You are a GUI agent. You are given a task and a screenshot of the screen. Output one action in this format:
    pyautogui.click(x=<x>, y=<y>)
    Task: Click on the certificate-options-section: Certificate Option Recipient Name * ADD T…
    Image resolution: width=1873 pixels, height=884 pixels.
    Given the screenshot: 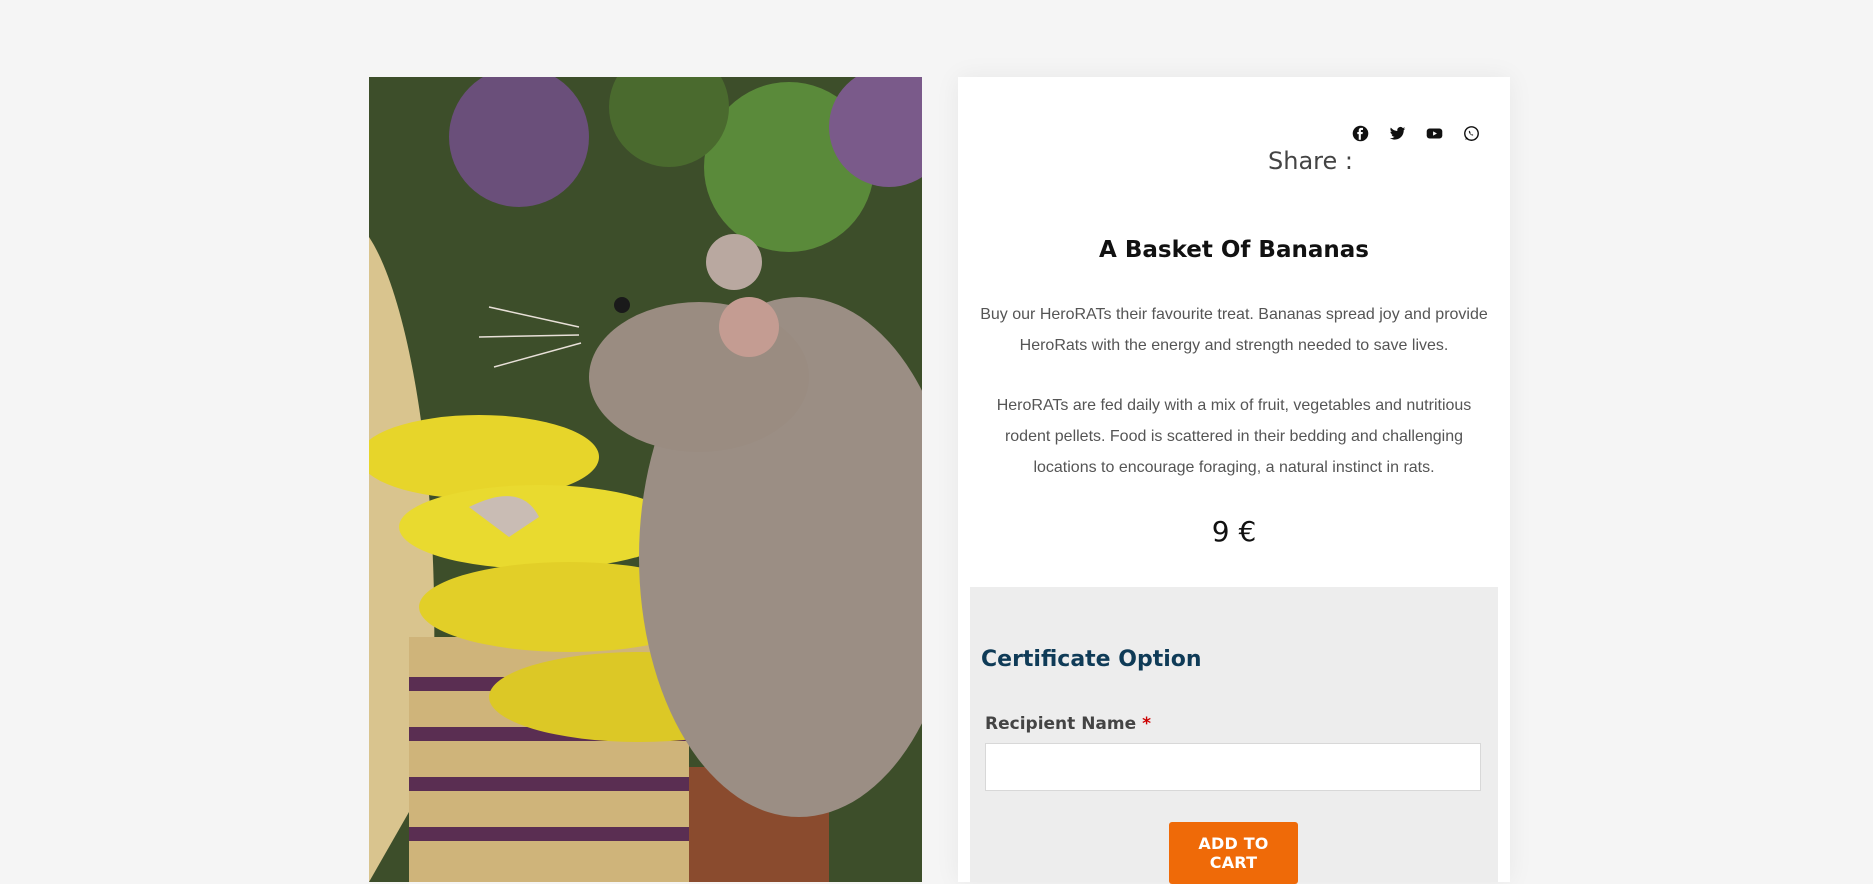 What is the action you would take?
    pyautogui.click(x=1234, y=735)
    